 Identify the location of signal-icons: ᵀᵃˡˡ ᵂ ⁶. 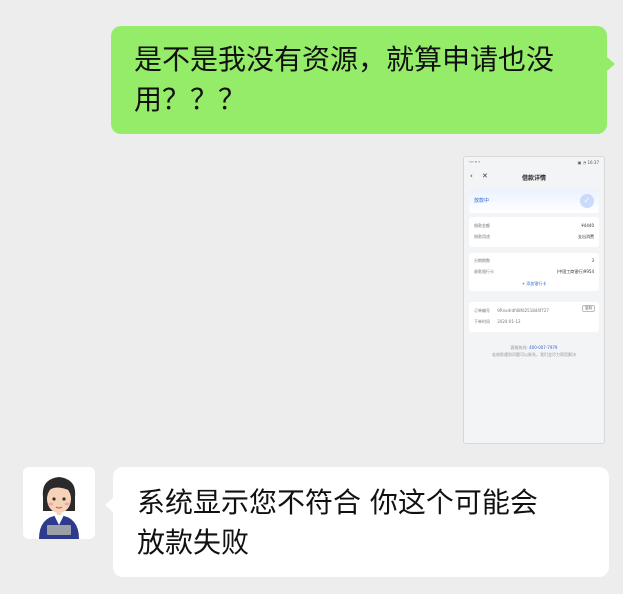
(475, 162).